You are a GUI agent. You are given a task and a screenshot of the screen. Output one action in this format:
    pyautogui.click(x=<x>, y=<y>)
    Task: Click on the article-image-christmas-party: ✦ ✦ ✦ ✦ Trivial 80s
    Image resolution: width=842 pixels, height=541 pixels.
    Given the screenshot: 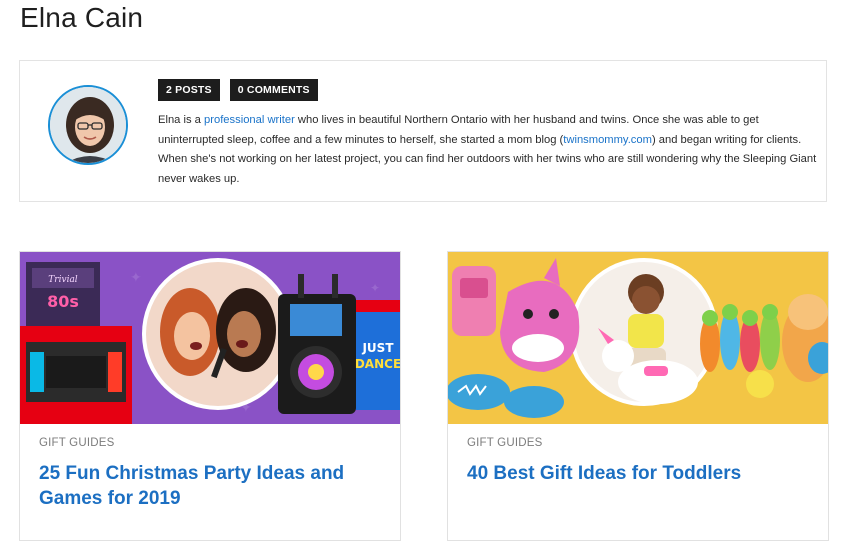 What is the action you would take?
    pyautogui.click(x=210, y=338)
    